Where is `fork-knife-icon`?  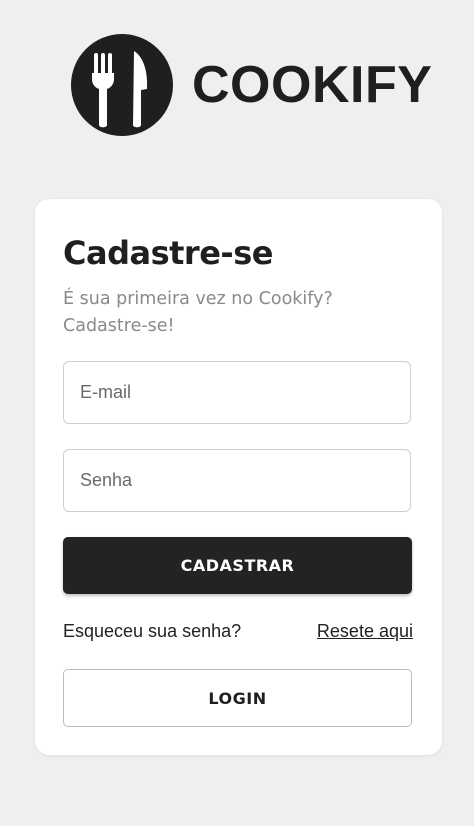
fork-knife-icon is located at coordinates (122, 85).